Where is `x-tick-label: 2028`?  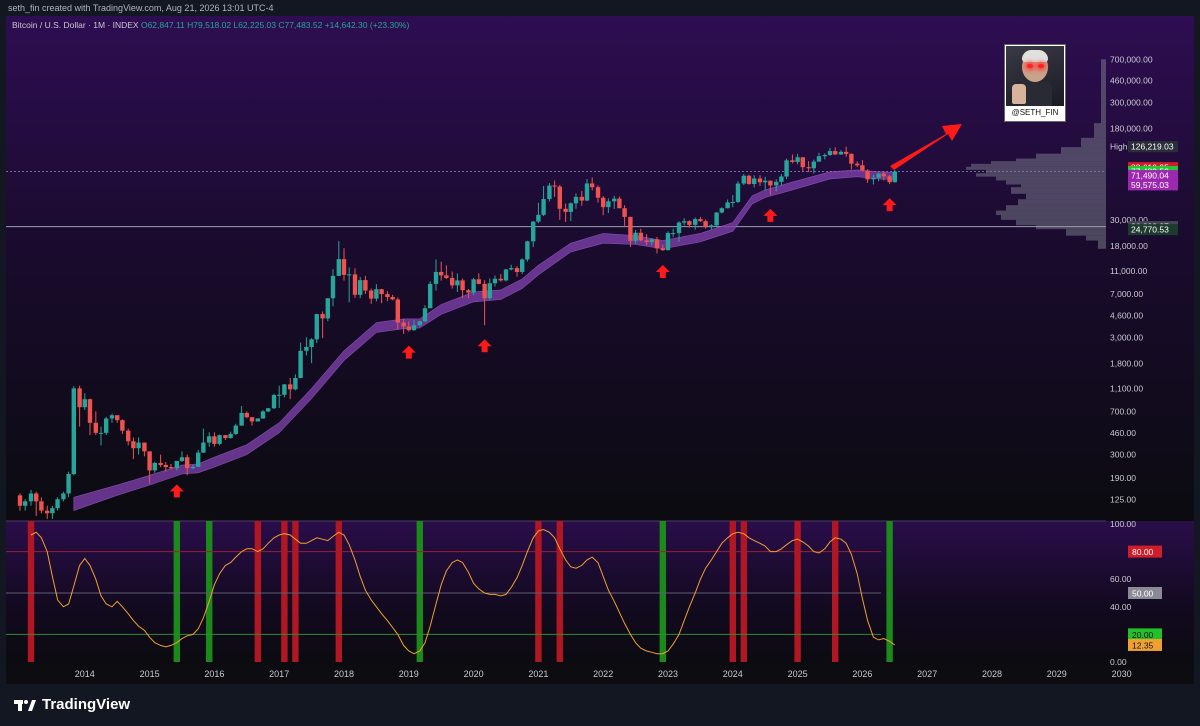 x-tick-label: 2028 is located at coordinates (992, 674).